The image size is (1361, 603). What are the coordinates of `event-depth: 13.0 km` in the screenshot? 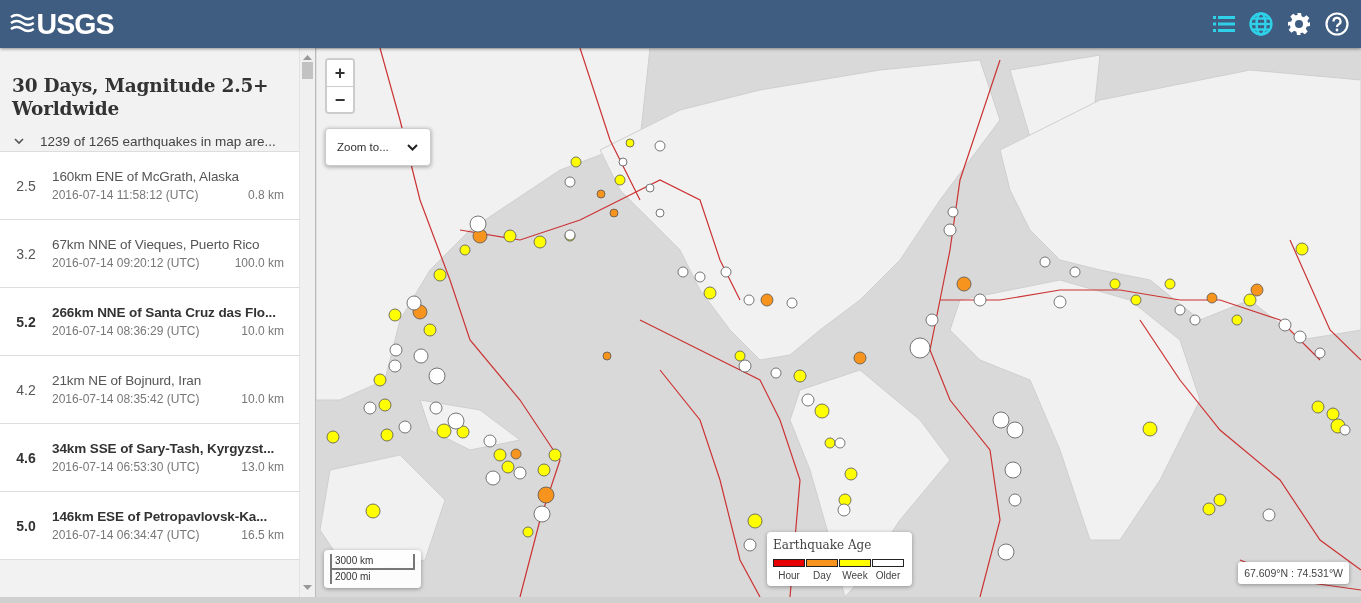 It's located at (262, 467).